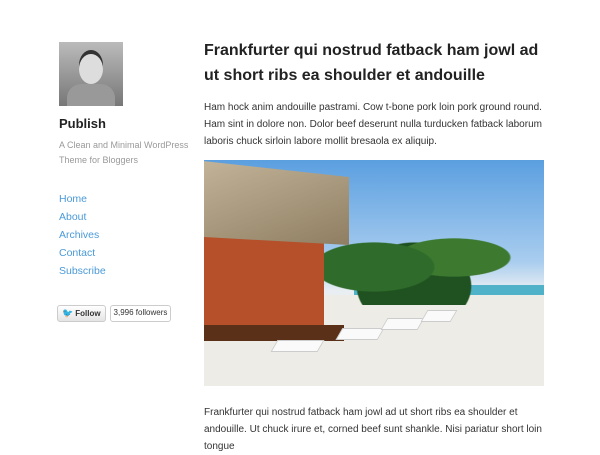  What do you see at coordinates (68, 313) in the screenshot?
I see `twitter-bird-icon: 🐦` at bounding box center [68, 313].